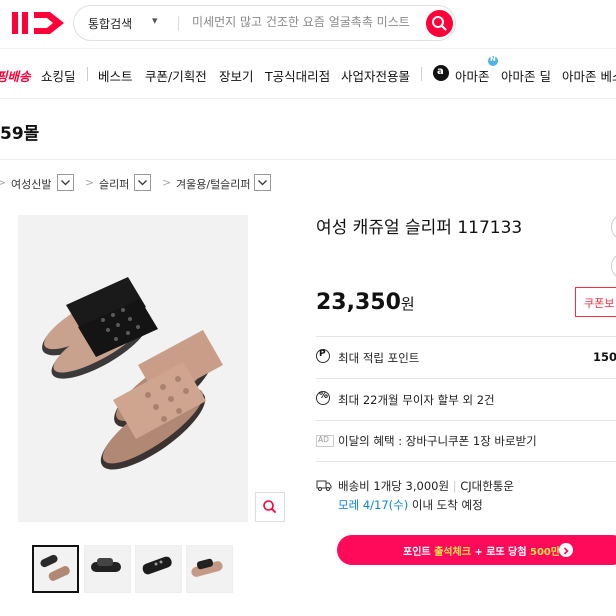 The image size is (616, 616). Describe the element at coordinates (15, 75) in the screenshot. I see `nav-item-delivery: 핑배송` at that location.